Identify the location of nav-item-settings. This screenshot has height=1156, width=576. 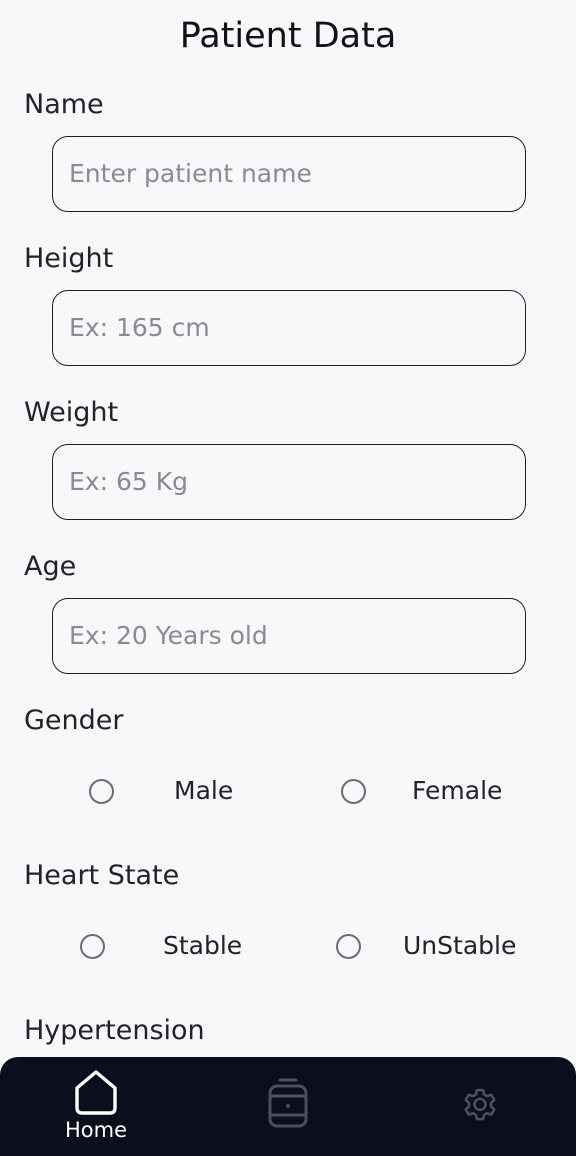
(480, 1106).